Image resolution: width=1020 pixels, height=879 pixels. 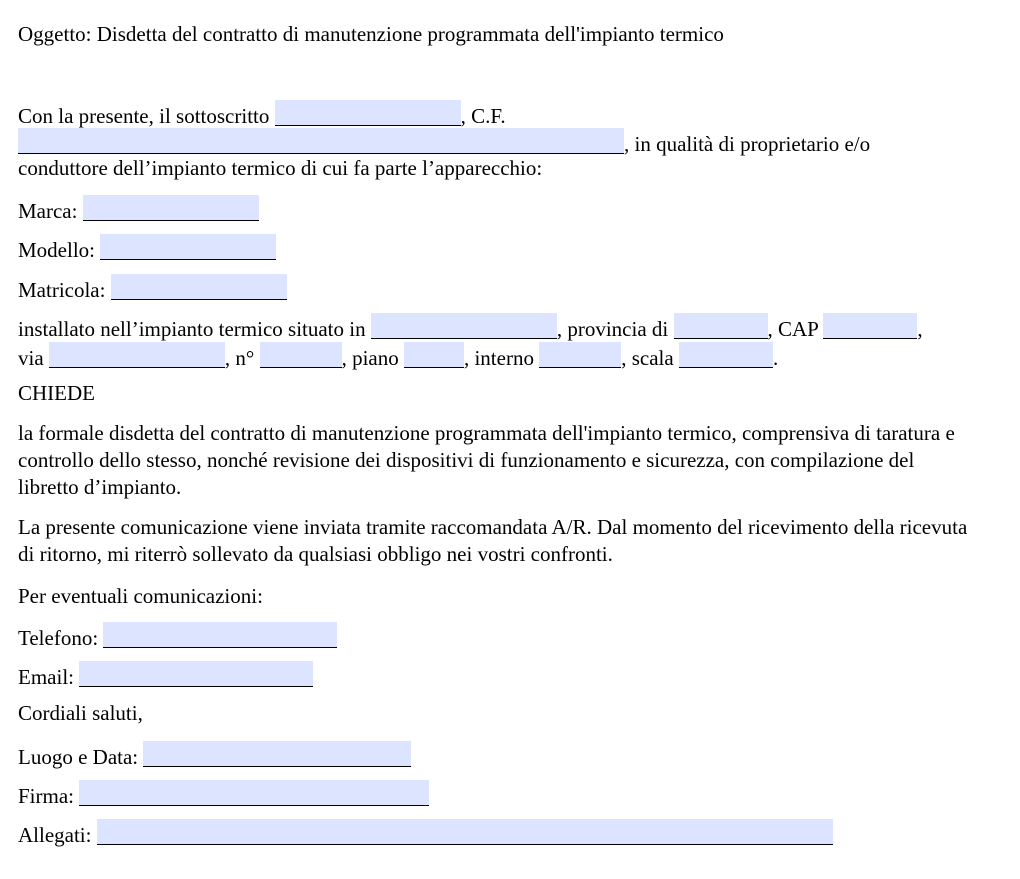 What do you see at coordinates (198, 287) in the screenshot?
I see `matricola-field` at bounding box center [198, 287].